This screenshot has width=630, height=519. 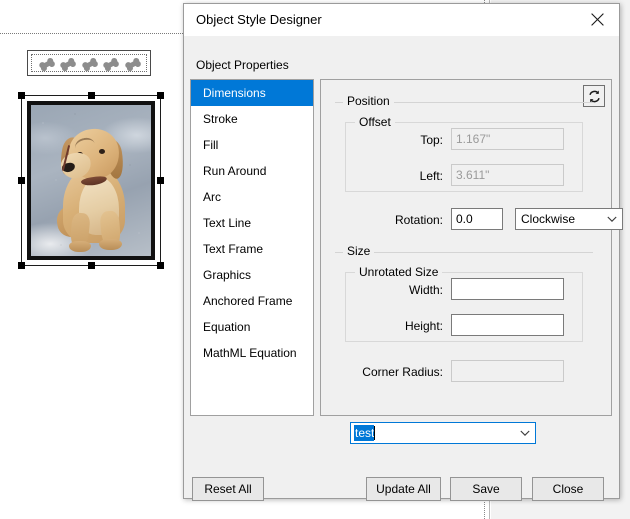 I want to click on property-item-graphics: Graphics, so click(x=252, y=275).